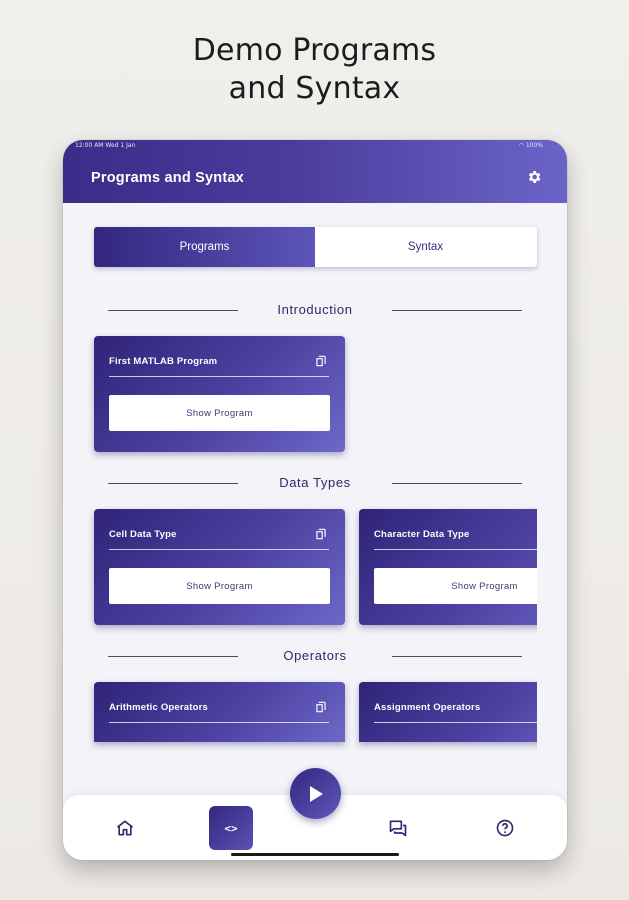 This screenshot has width=629, height=900. Describe the element at coordinates (143, 534) in the screenshot. I see `card-title: Cell Data Type` at that location.